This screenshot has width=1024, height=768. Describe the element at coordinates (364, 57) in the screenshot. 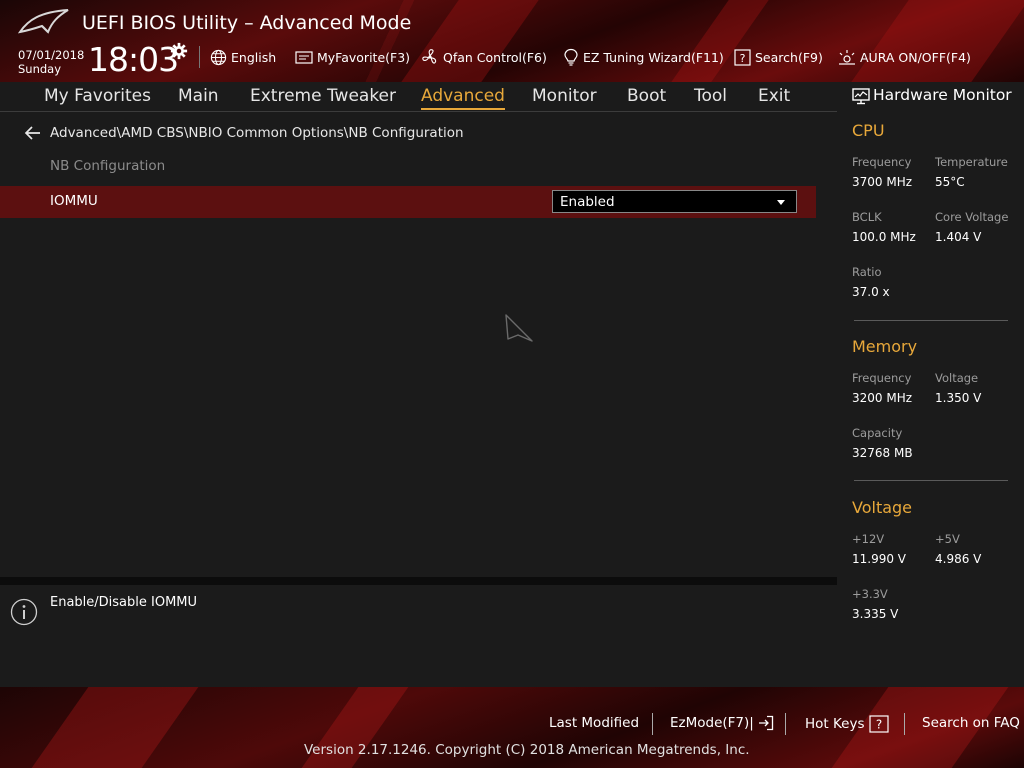

I see `myfavorite-label: MyFavorite(F3)` at that location.